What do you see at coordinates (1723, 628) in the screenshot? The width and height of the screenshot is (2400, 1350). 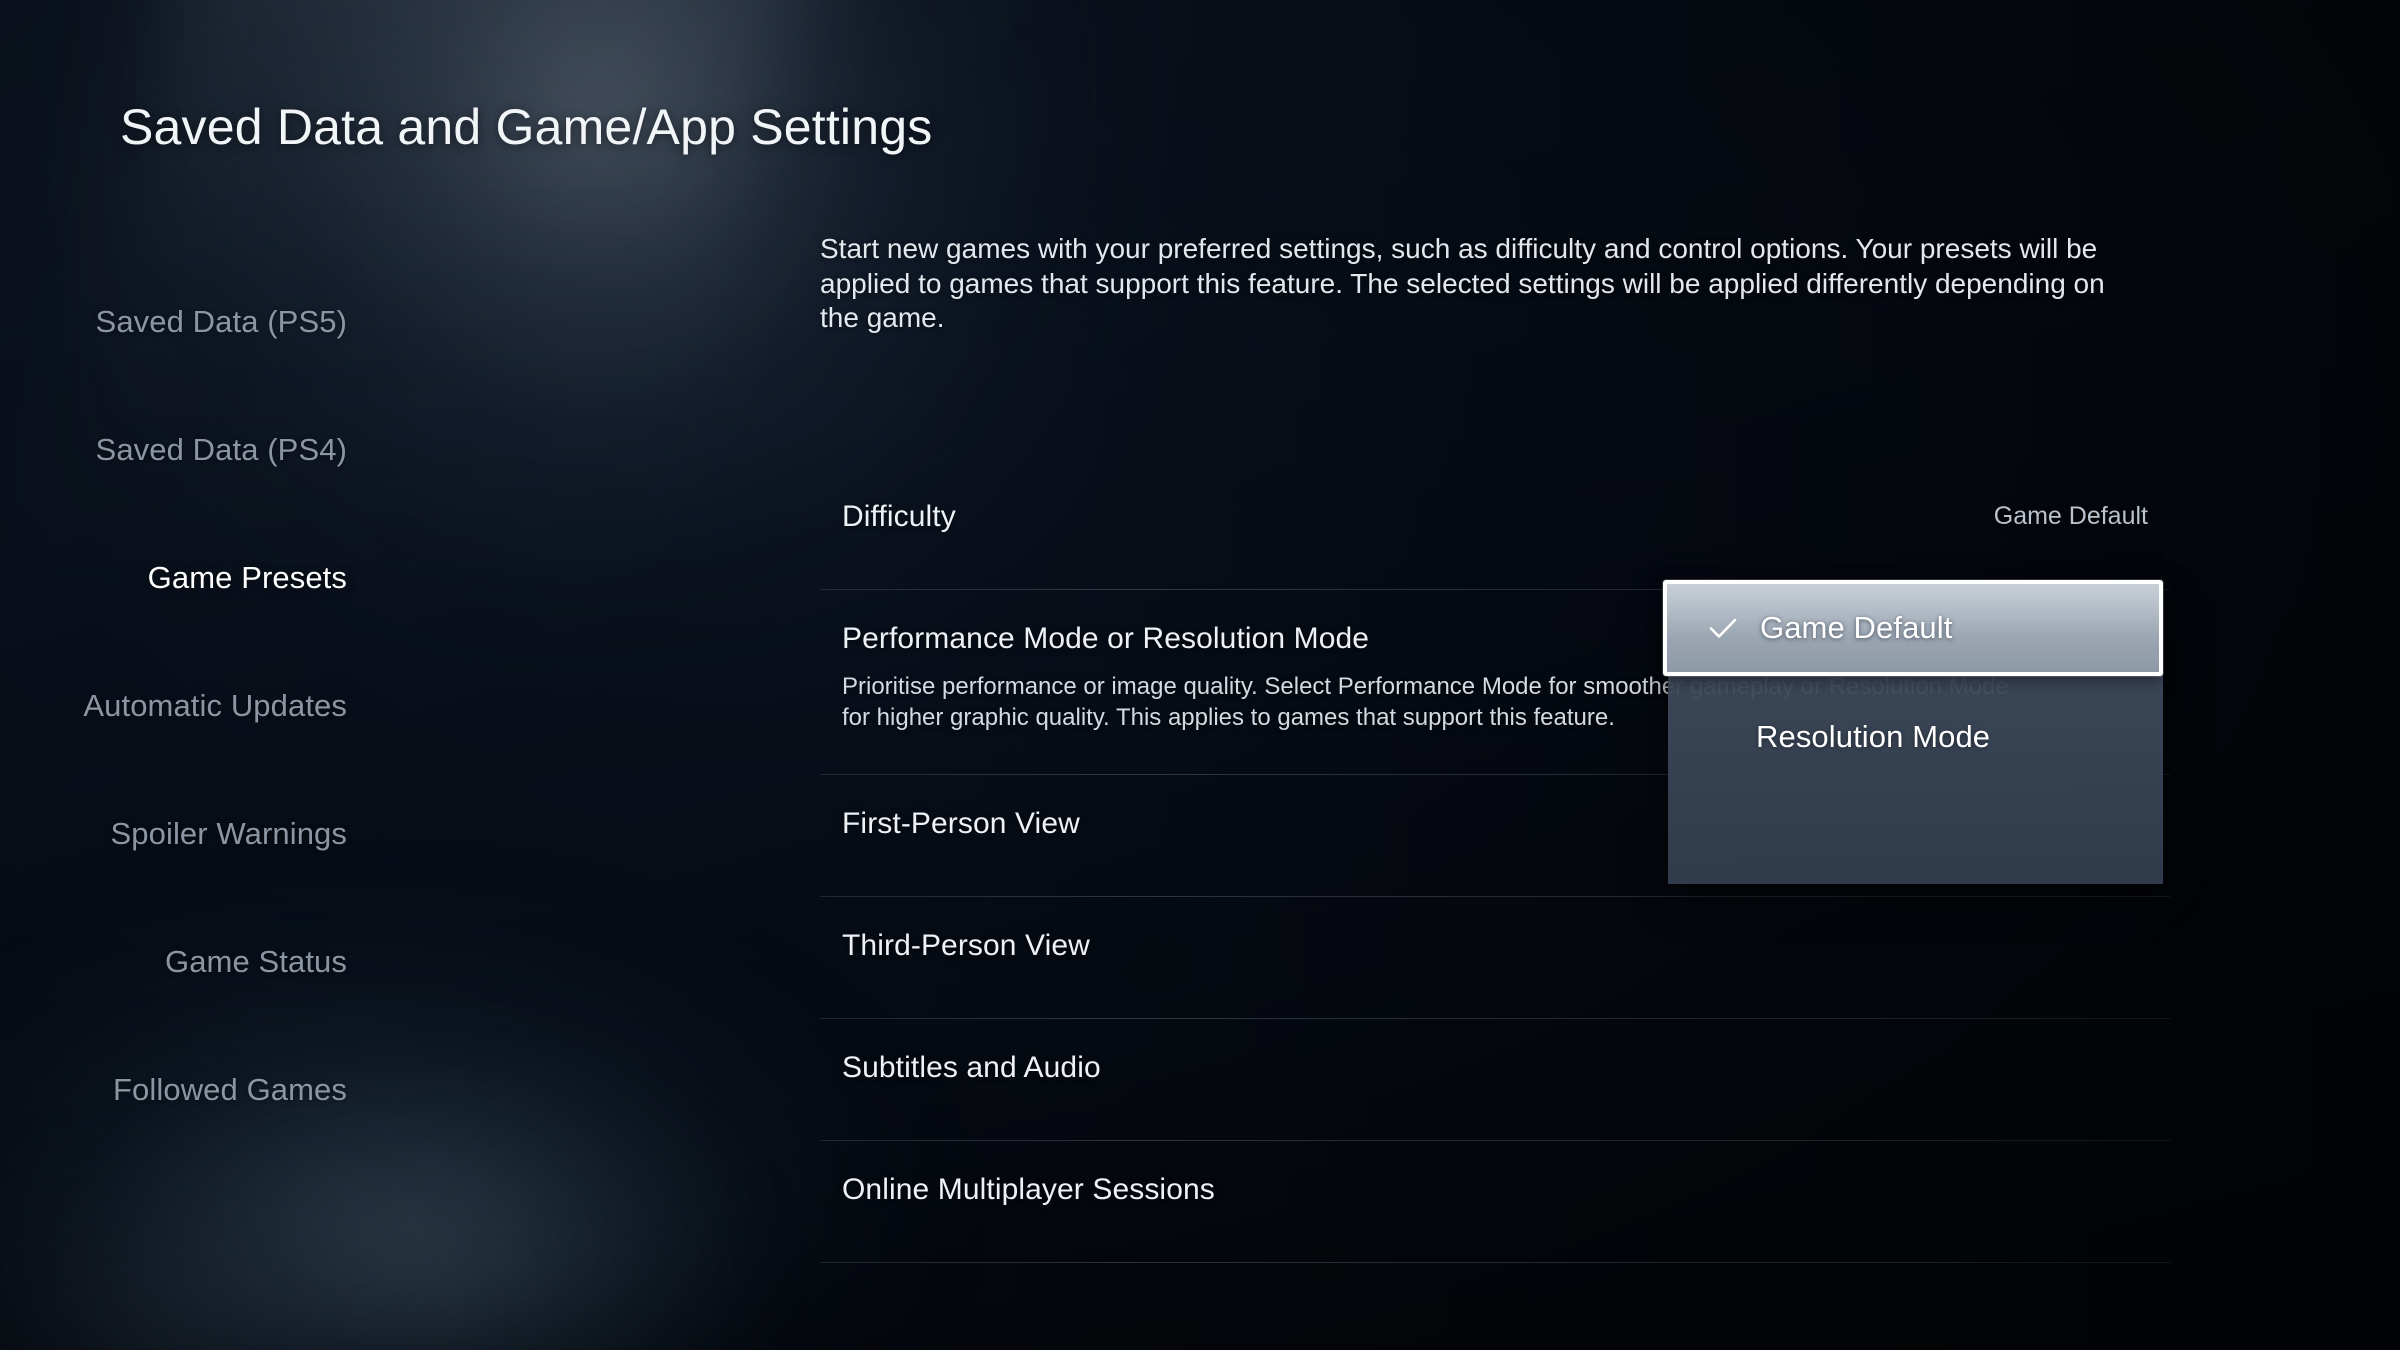 I see `check-icon` at bounding box center [1723, 628].